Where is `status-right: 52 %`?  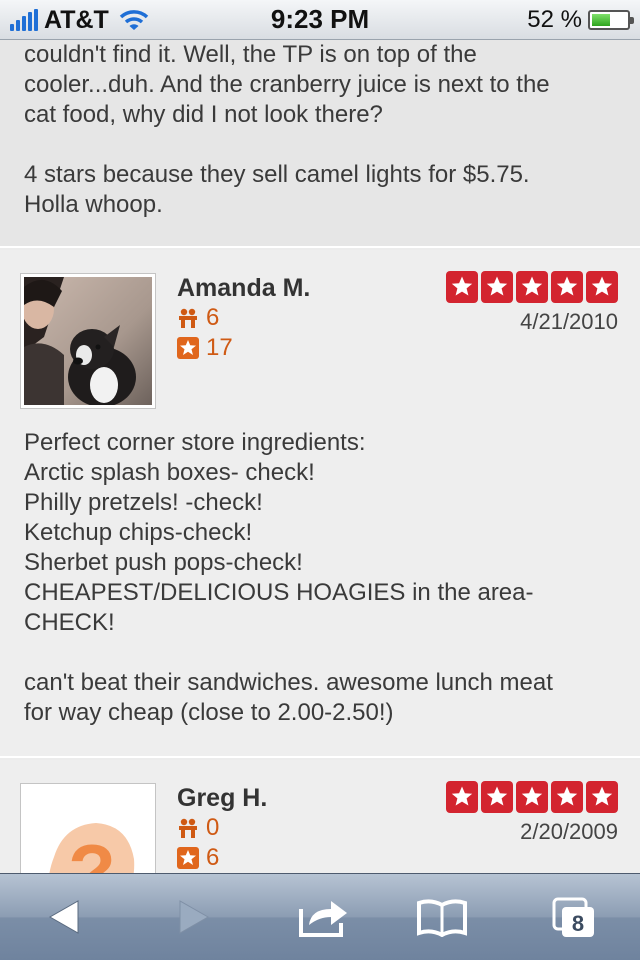 status-right: 52 % is located at coordinates (580, 20).